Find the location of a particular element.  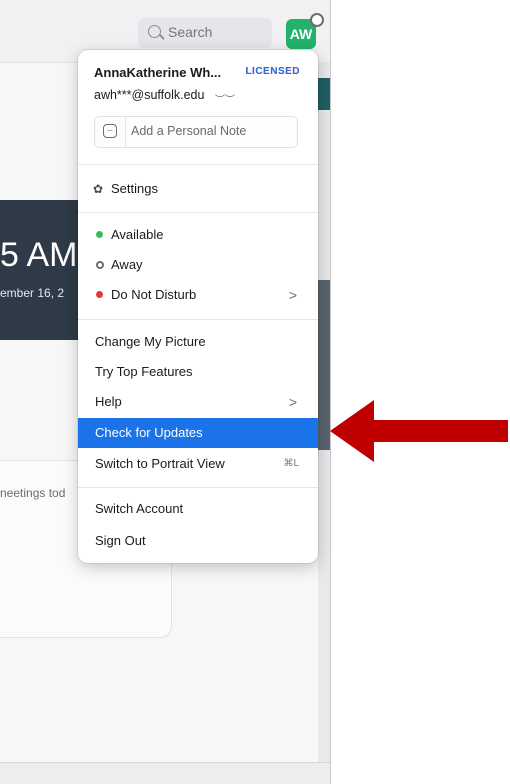

menu-item-change-picture: Change My Picture is located at coordinates (198, 342).